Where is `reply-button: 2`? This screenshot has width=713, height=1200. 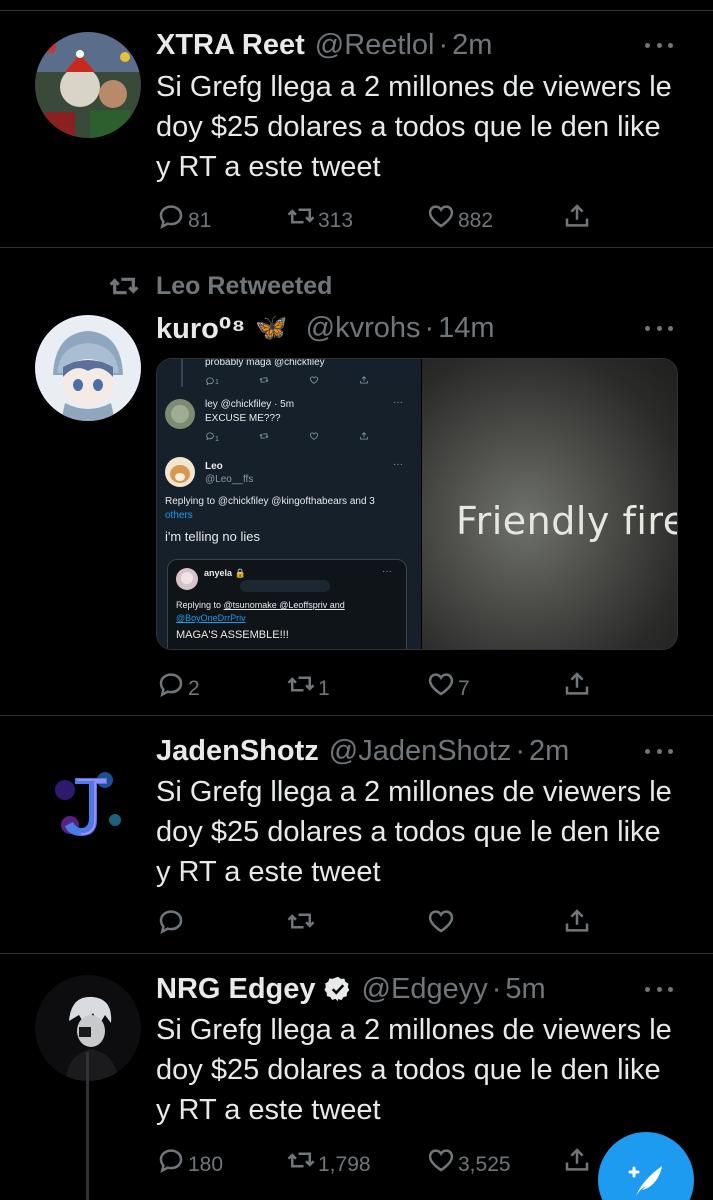 reply-button: 2 is located at coordinates (178, 684).